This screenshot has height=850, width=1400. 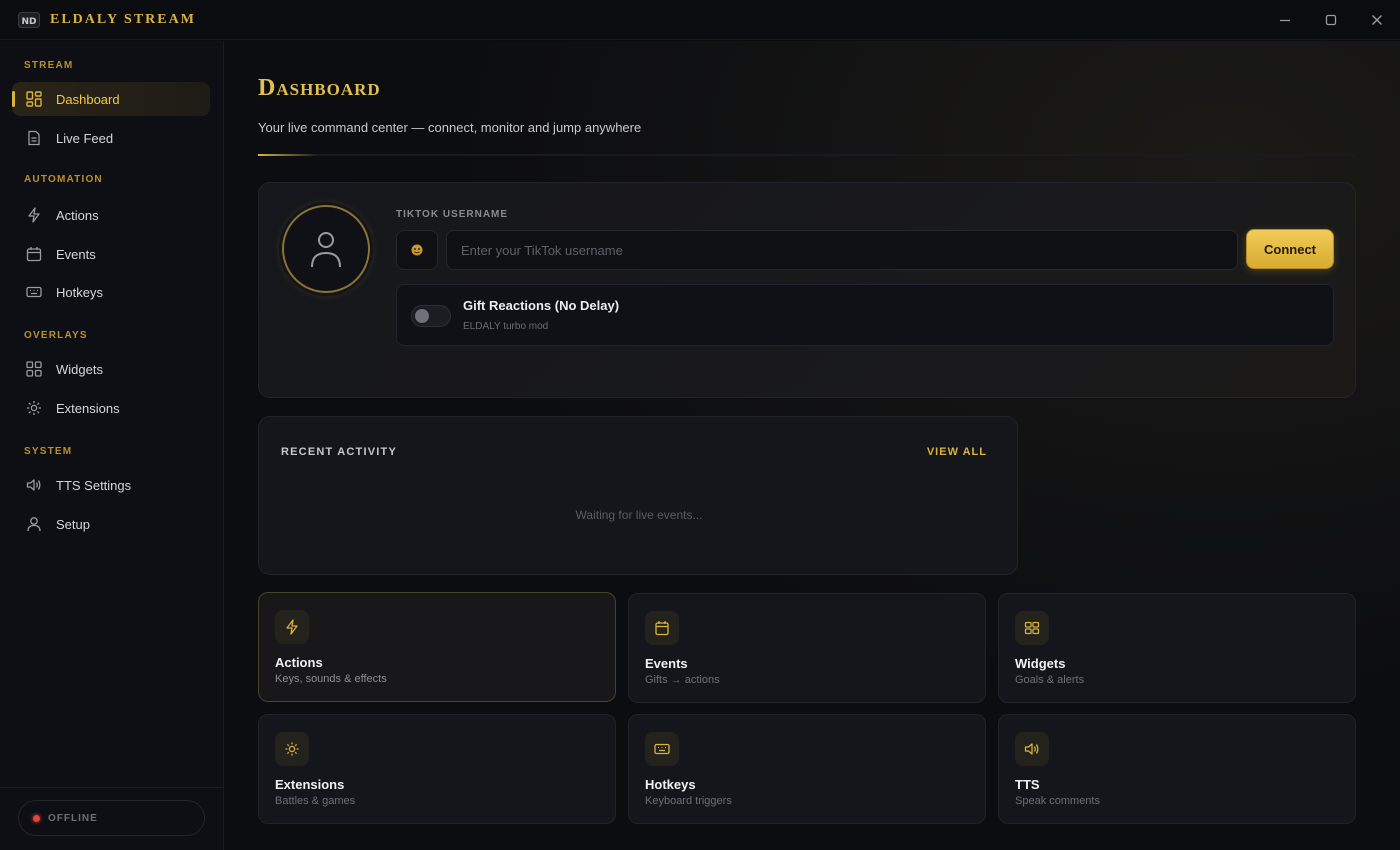 I want to click on maximize-icon, so click(x=1331, y=20).